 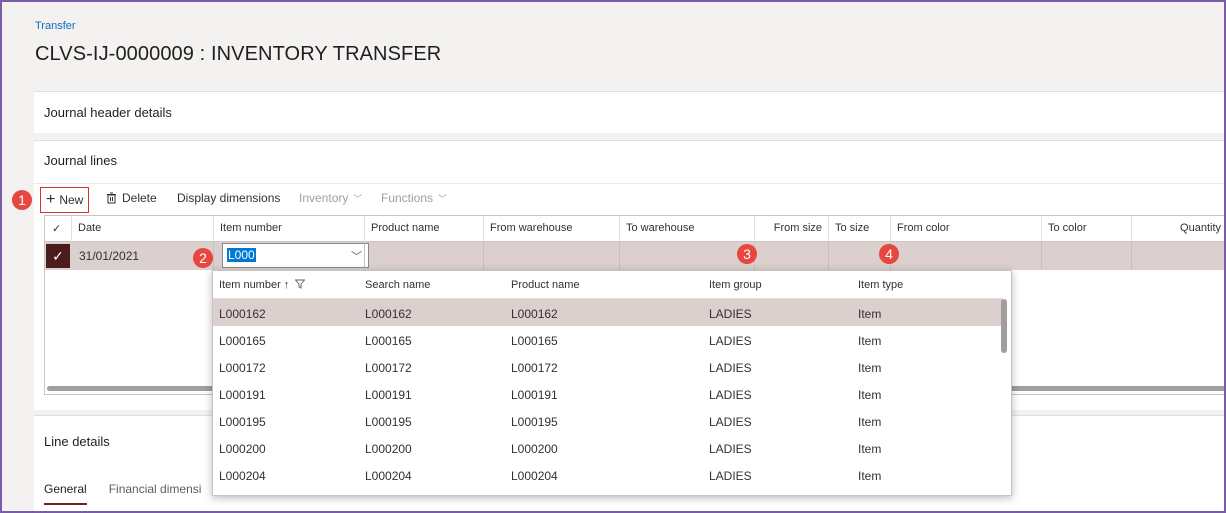 I want to click on display-dimensions-label: Display dimensions, so click(x=229, y=198).